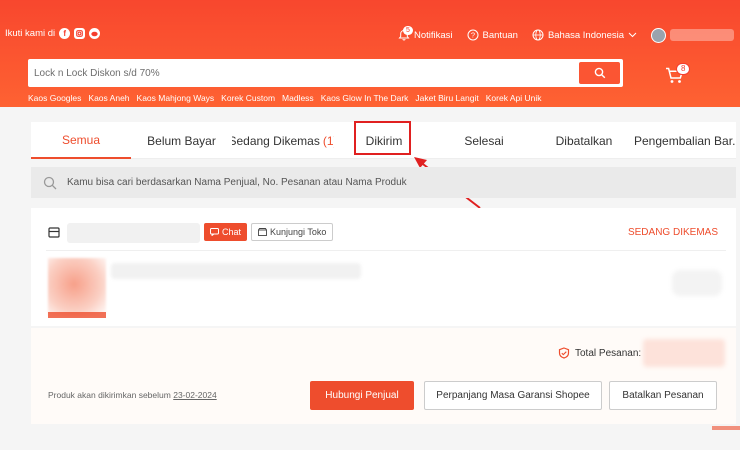  What do you see at coordinates (95, 33) in the screenshot?
I see `line-icon` at bounding box center [95, 33].